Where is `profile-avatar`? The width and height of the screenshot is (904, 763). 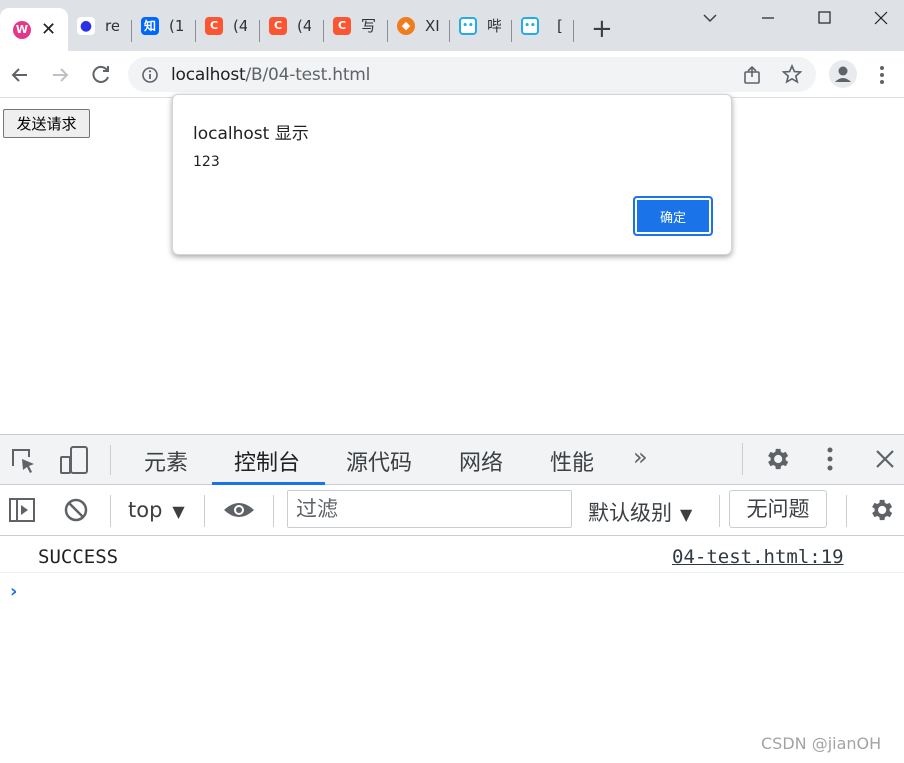
profile-avatar is located at coordinates (843, 74).